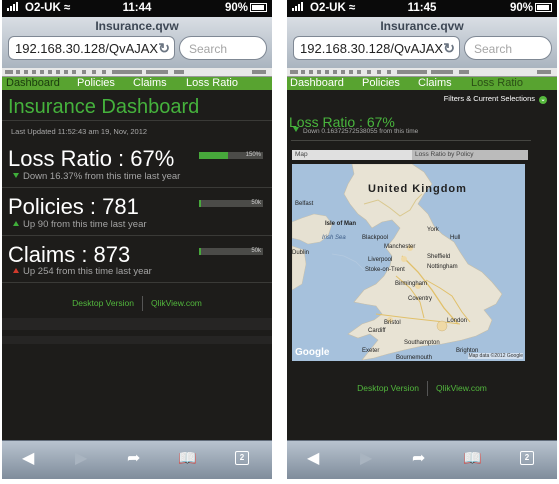  I want to click on tab-loss-ratio-by-policy: Loss Ratio by Policy, so click(470, 155).